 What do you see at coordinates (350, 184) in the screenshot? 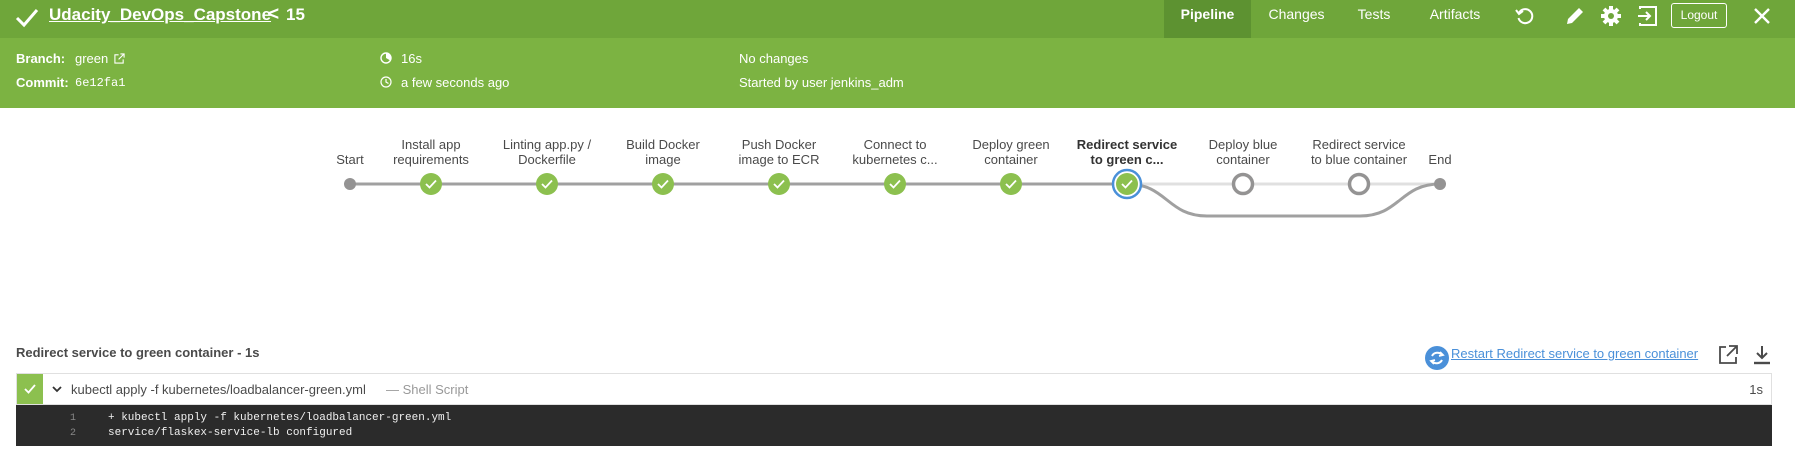
I see `start-node` at bounding box center [350, 184].